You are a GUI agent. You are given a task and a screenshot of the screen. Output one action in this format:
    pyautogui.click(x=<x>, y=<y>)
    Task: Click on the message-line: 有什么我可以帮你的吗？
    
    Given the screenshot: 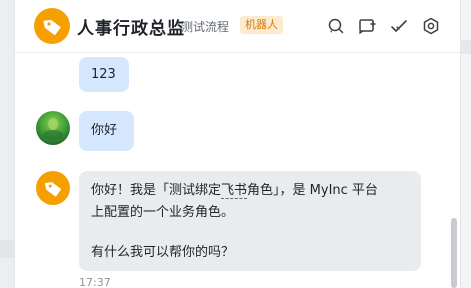 What is the action you would take?
    pyautogui.click(x=163, y=252)
    